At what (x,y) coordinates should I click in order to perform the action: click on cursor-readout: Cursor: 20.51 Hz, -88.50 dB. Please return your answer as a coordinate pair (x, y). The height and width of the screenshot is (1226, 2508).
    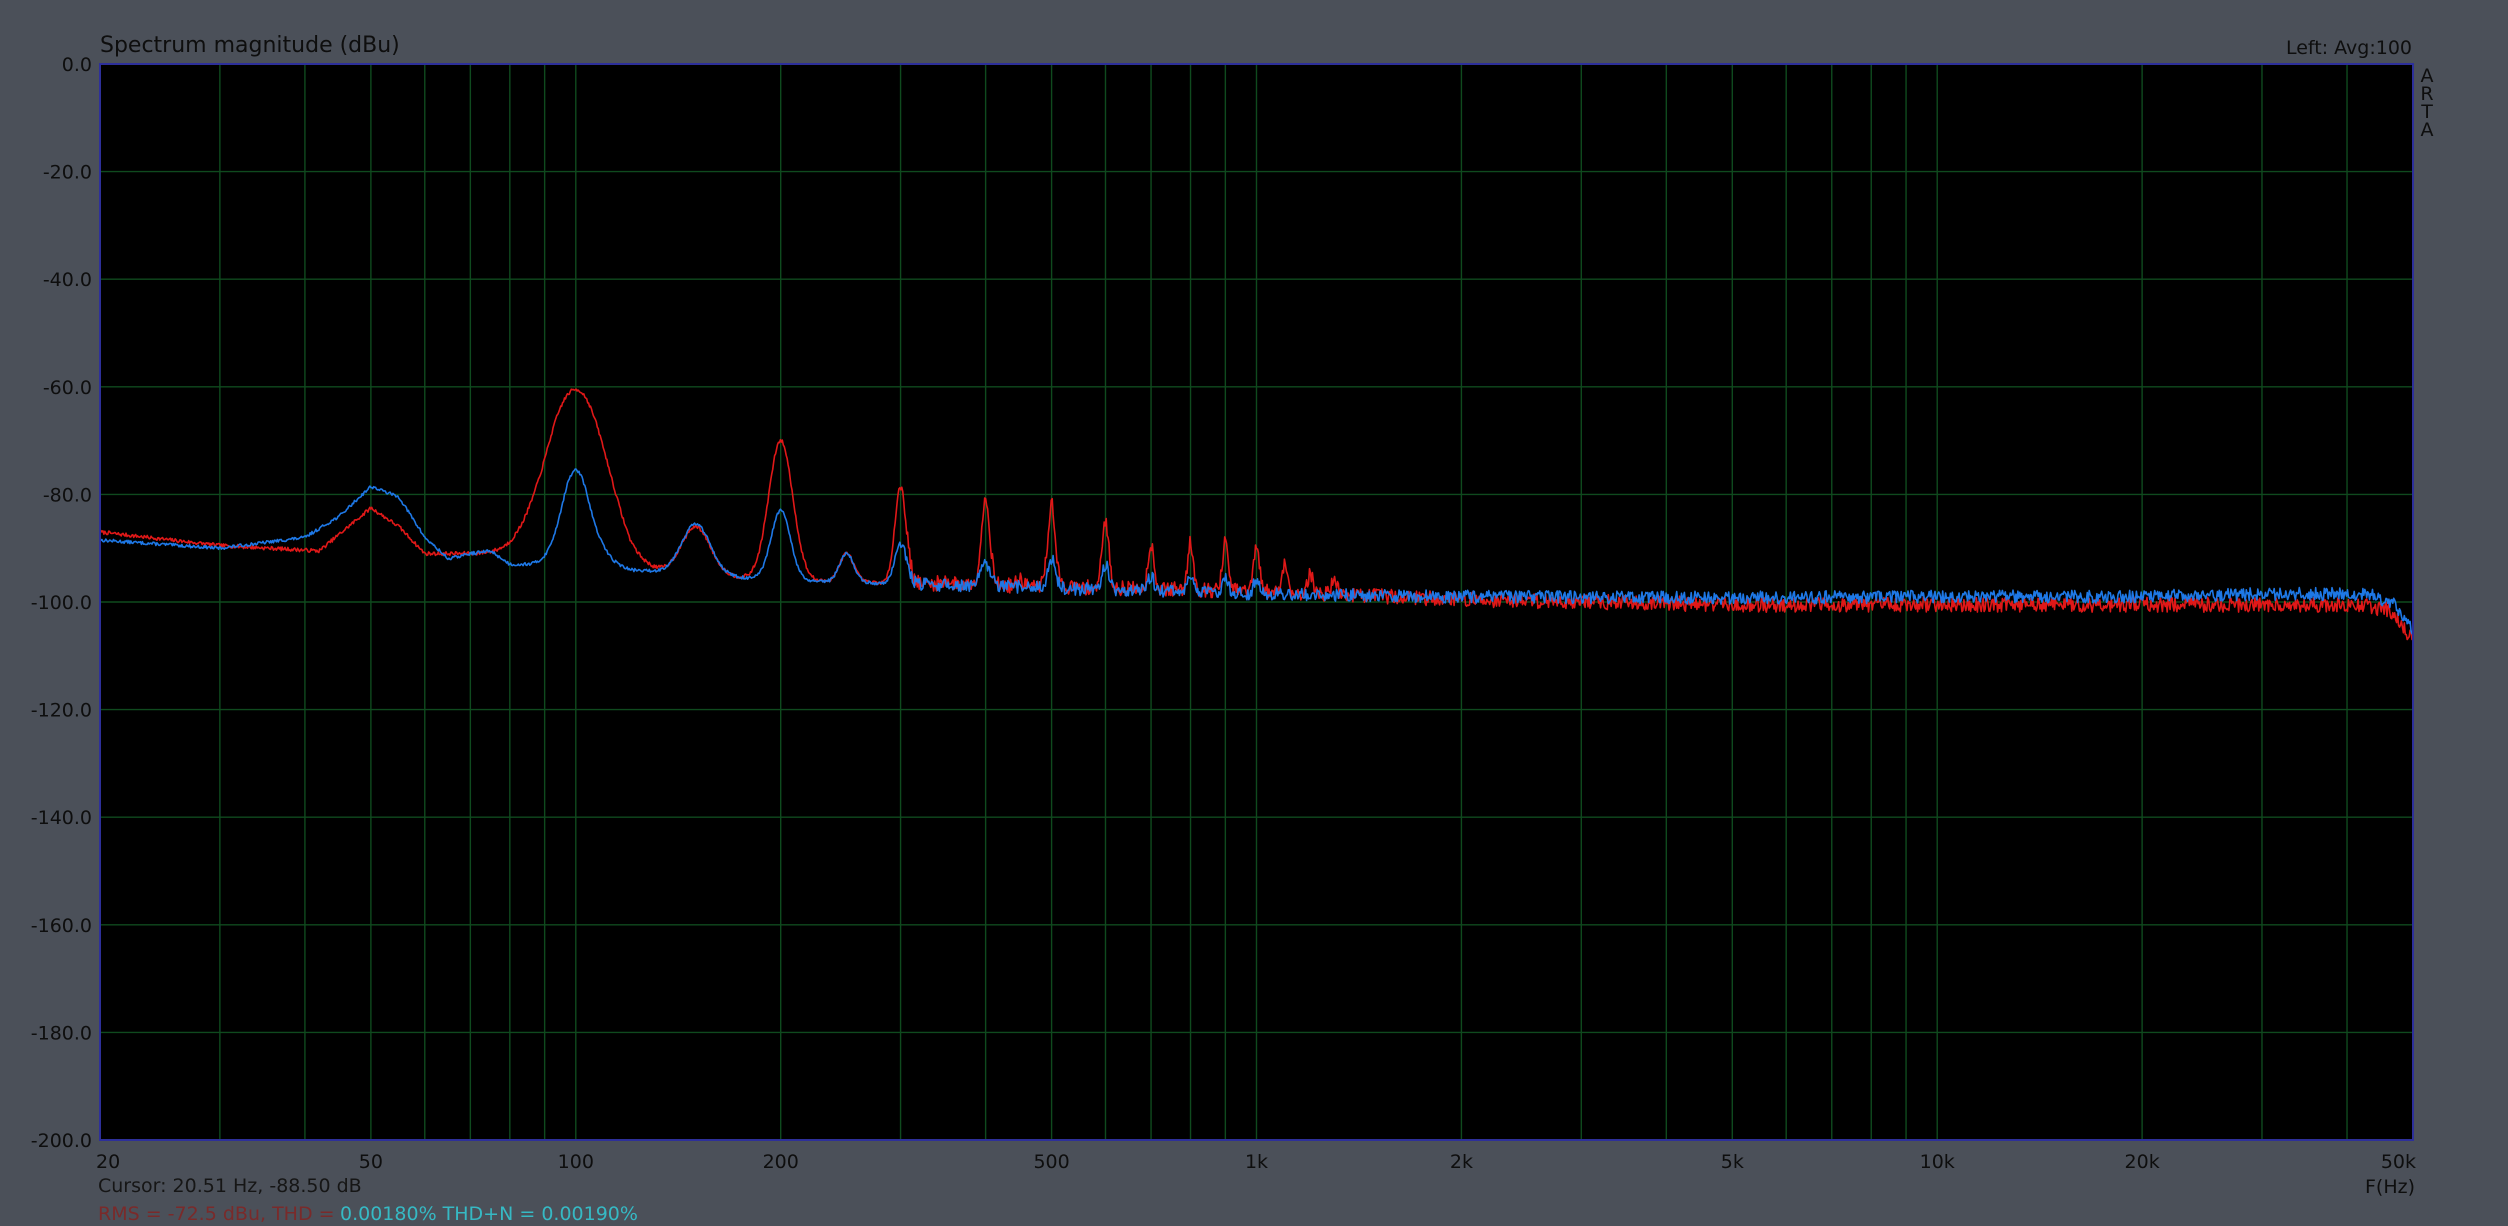
    Looking at the image, I should click on (230, 1186).